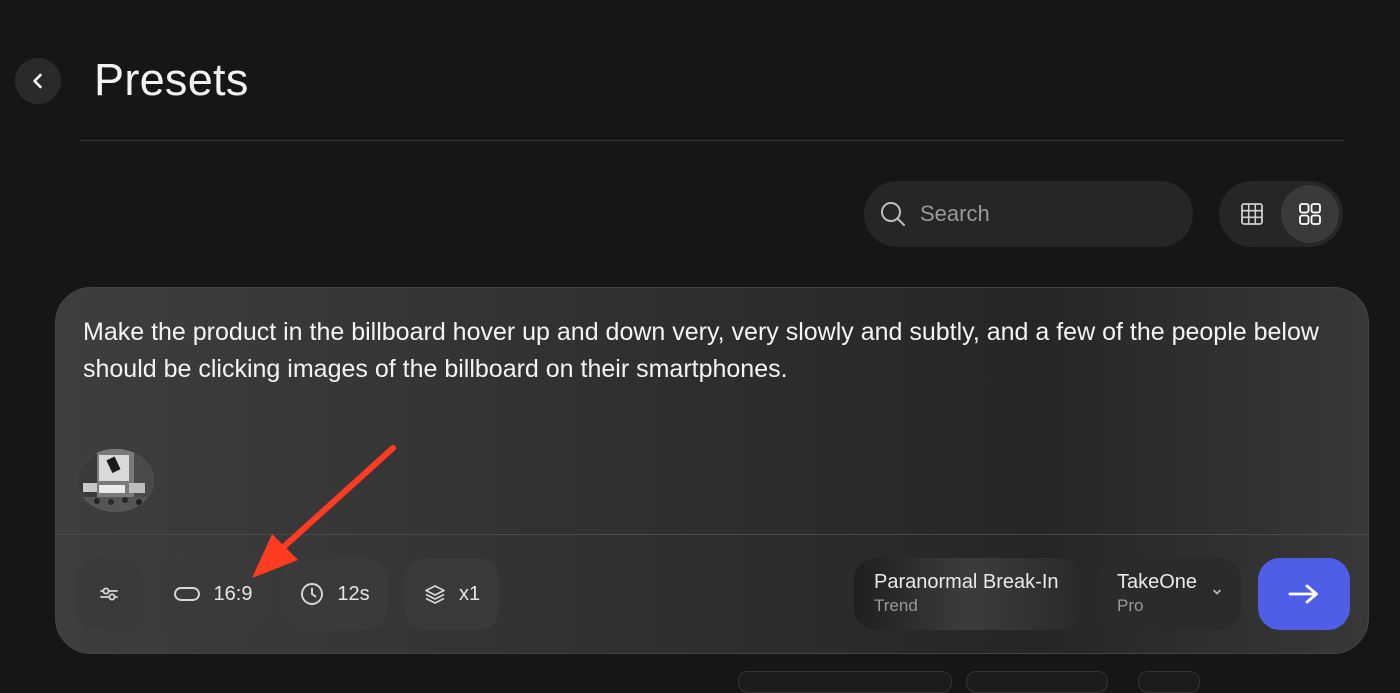 The height and width of the screenshot is (693, 1400). Describe the element at coordinates (233, 593) in the screenshot. I see `aspect-ratio-label: 16:9` at that location.